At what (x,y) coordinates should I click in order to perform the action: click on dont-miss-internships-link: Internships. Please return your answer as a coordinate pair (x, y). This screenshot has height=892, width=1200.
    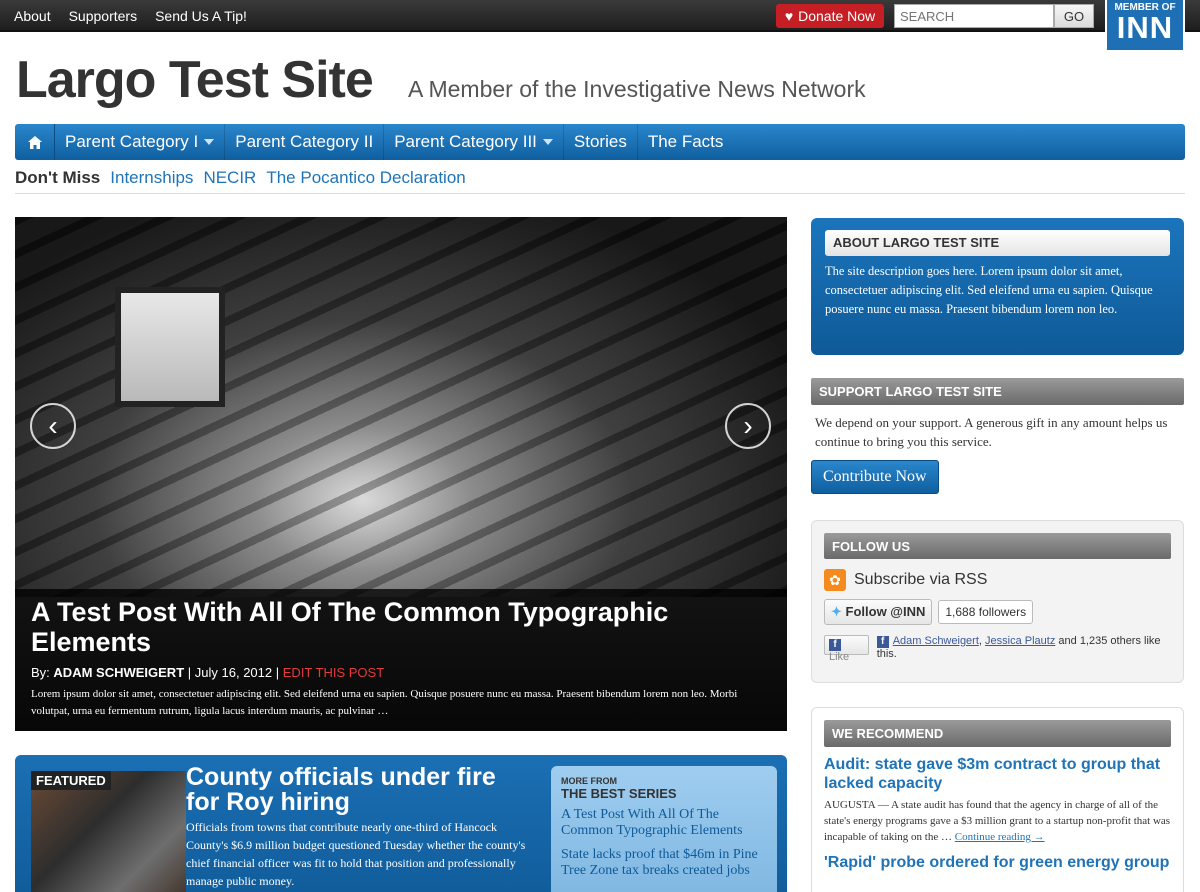
    Looking at the image, I should click on (151, 178).